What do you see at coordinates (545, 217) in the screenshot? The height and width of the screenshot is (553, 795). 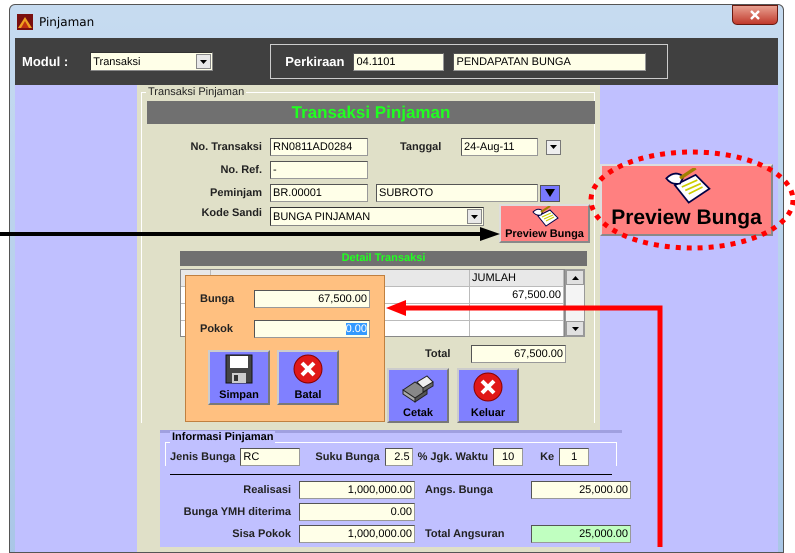 I see `notepad-icon` at bounding box center [545, 217].